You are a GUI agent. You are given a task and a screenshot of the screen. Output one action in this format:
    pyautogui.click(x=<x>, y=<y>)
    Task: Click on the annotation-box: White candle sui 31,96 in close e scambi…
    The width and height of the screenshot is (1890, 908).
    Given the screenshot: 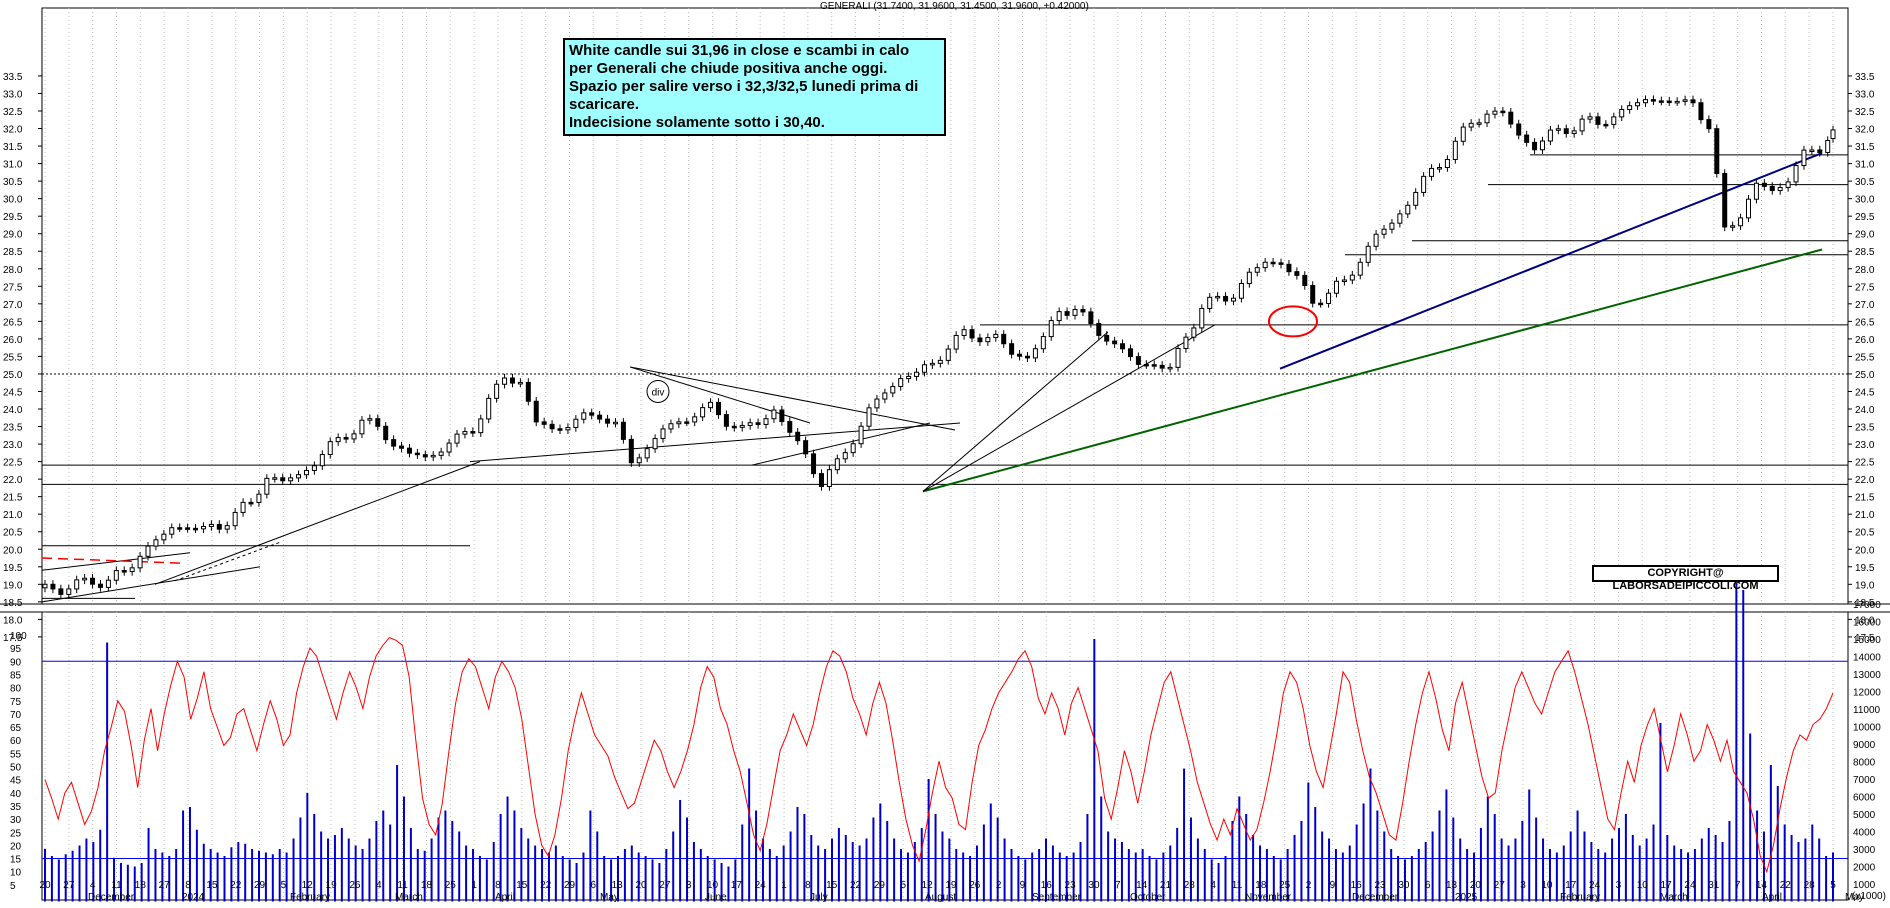 What is the action you would take?
    pyautogui.click(x=754, y=87)
    